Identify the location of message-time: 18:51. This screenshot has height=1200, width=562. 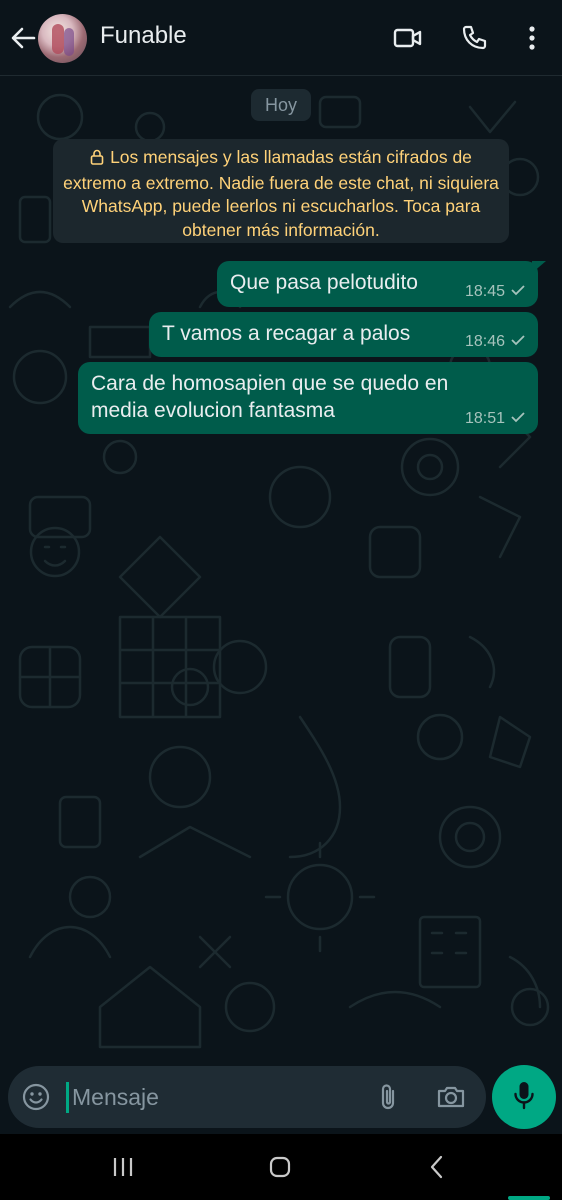
(484, 418).